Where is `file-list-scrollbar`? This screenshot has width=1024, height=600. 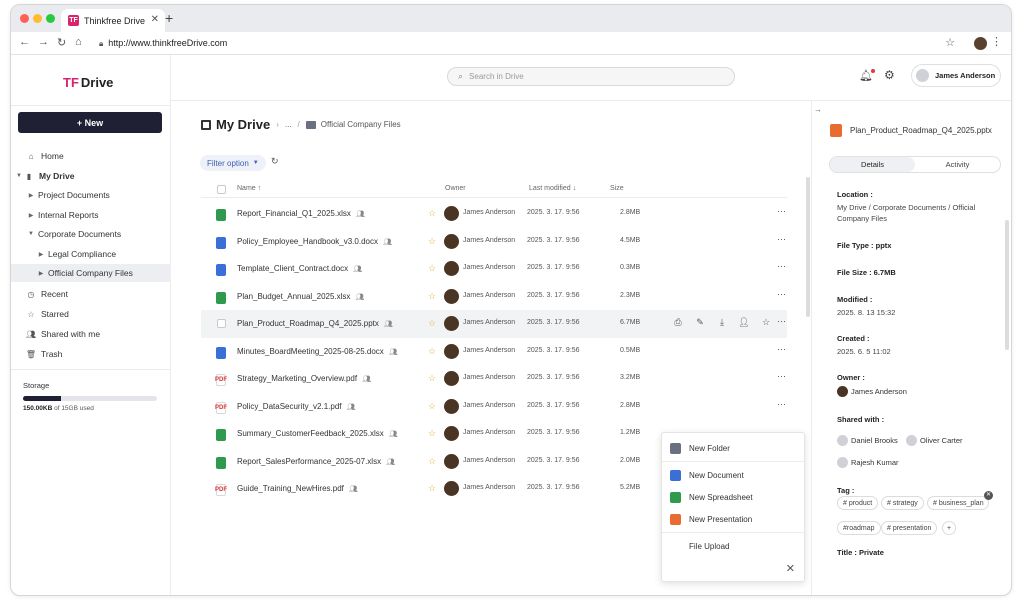
file-list-scrollbar is located at coordinates (808, 247).